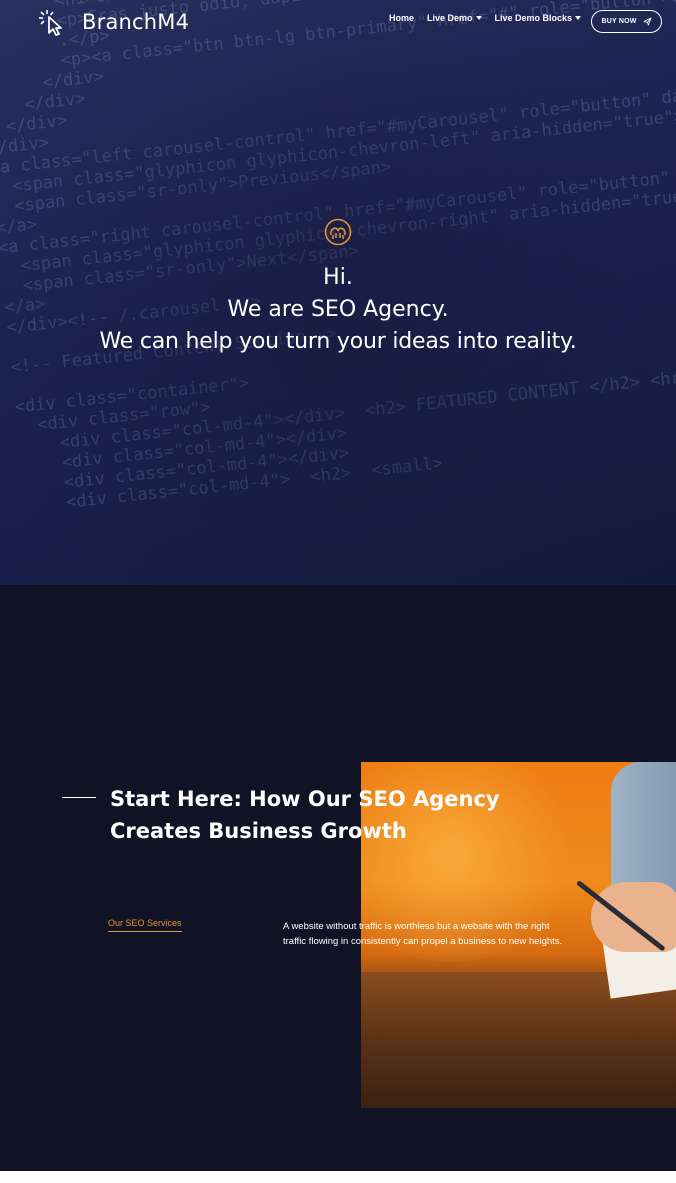 The width and height of the screenshot is (676, 1183). Describe the element at coordinates (338, 232) in the screenshot. I see `collaboration-heads-icon` at that location.